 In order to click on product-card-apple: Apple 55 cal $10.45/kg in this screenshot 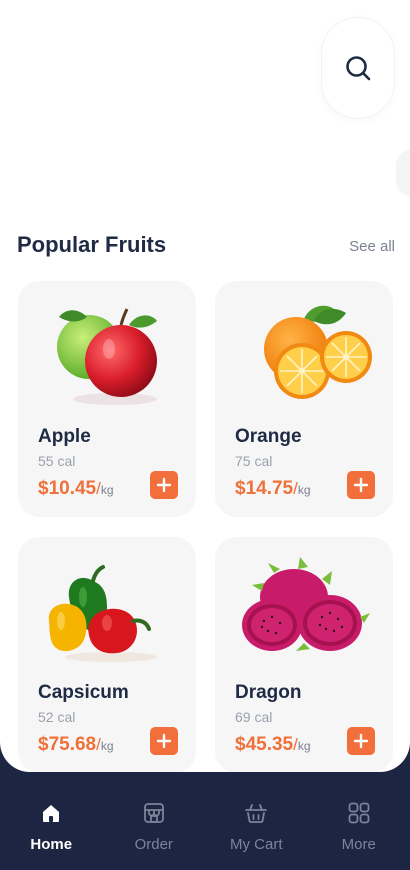, I will do `click(107, 399)`.